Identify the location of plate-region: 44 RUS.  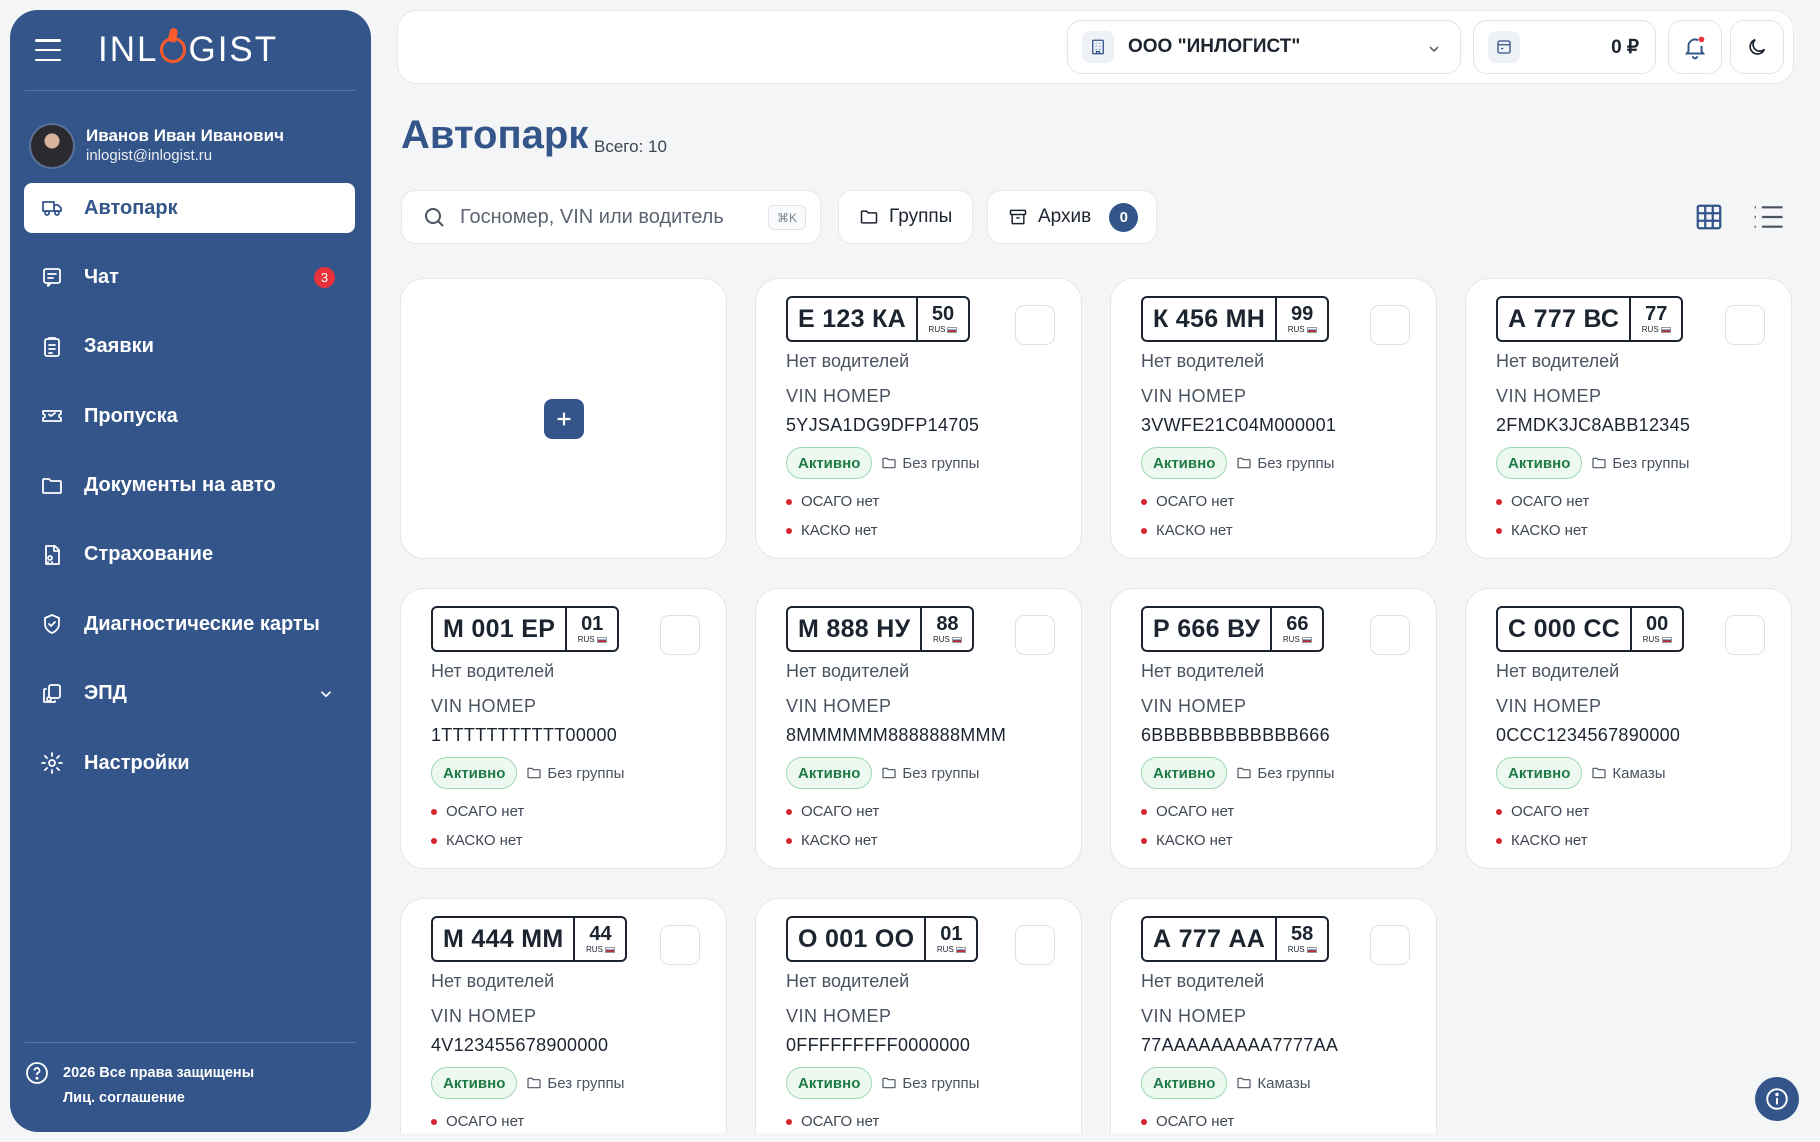
(599, 939).